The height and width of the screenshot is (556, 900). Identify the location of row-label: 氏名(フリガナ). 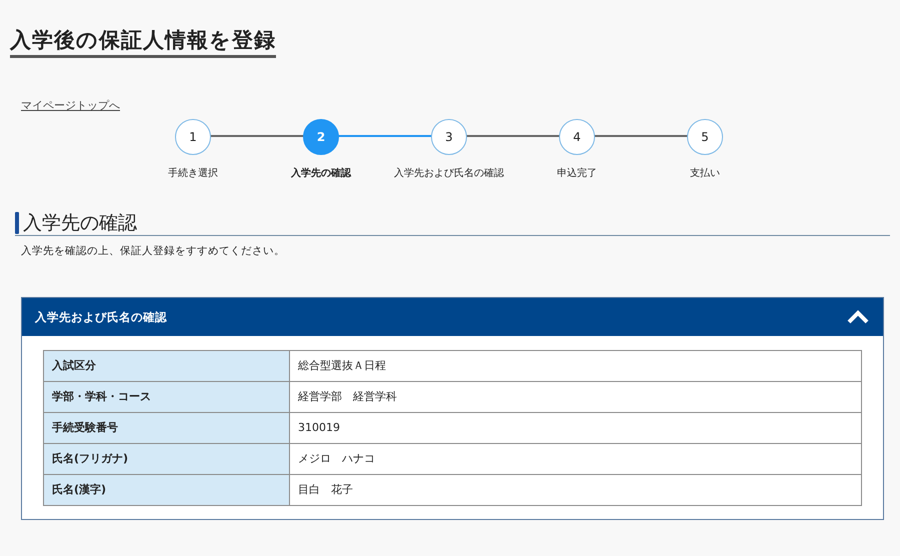
(167, 459).